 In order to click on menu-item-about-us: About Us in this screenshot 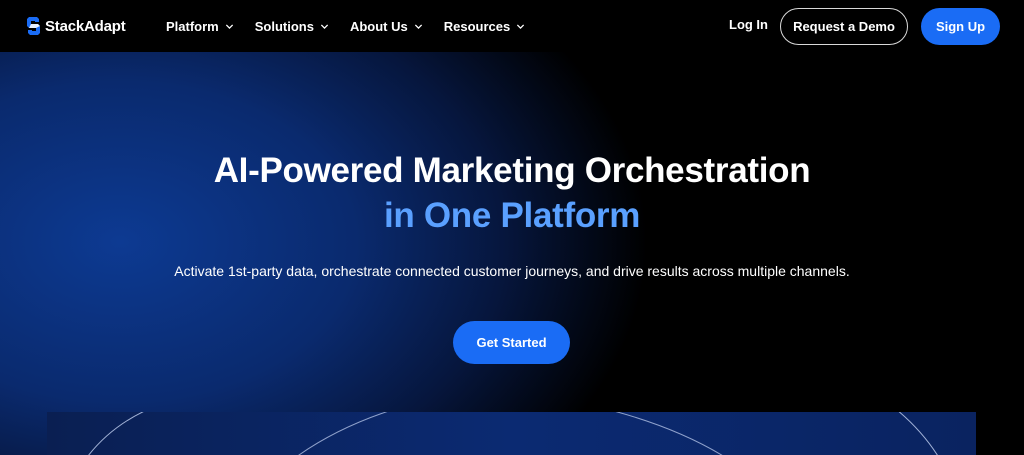, I will do `click(386, 26)`.